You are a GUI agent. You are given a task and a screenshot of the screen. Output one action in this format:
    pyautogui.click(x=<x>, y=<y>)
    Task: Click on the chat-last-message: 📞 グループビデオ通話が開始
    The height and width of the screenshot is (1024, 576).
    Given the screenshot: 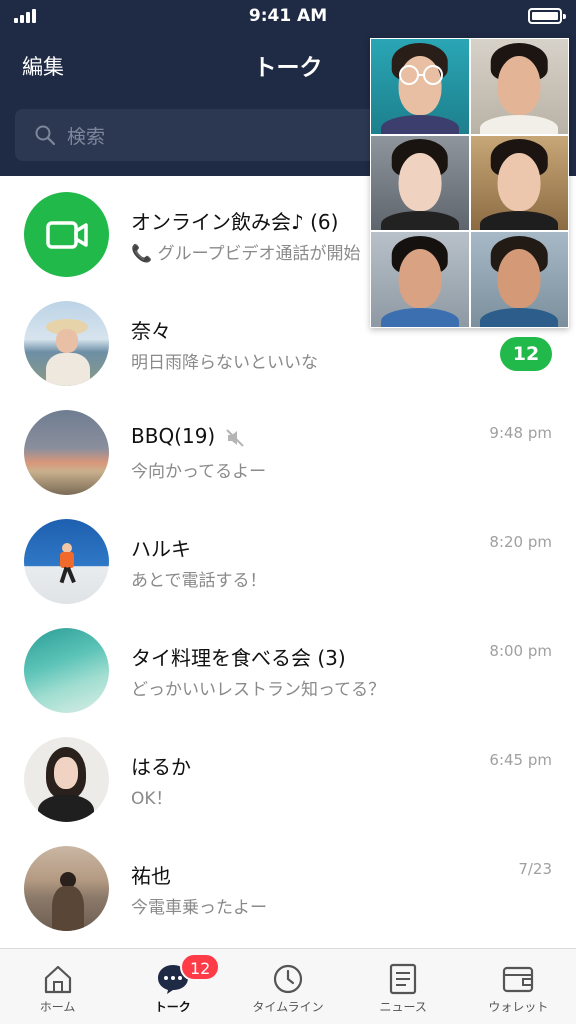 What is the action you would take?
    pyautogui.click(x=246, y=254)
    